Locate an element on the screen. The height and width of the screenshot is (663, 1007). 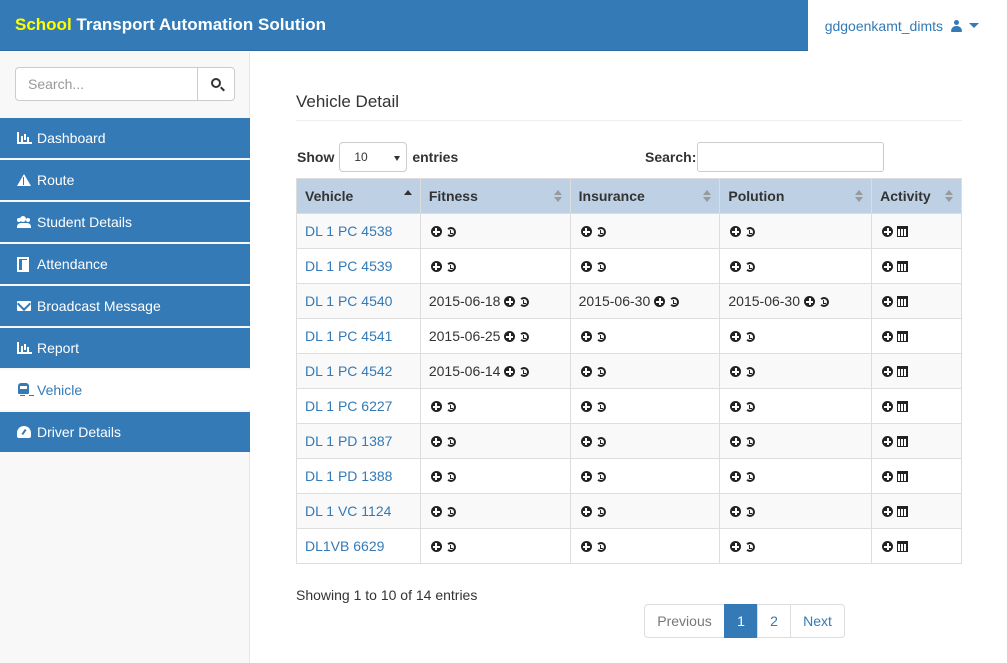
sidebar-item-dashboard: Dashboard is located at coordinates (125, 138).